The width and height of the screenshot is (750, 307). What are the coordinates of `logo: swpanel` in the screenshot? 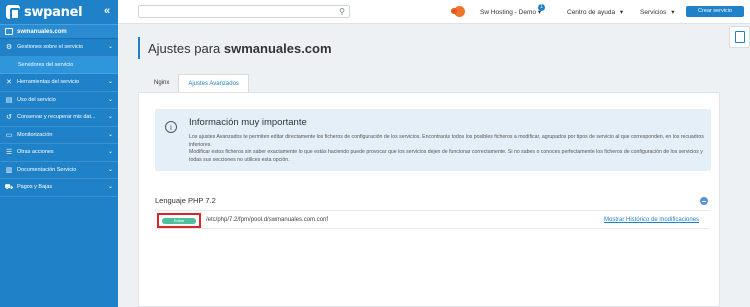 It's located at (59, 12).